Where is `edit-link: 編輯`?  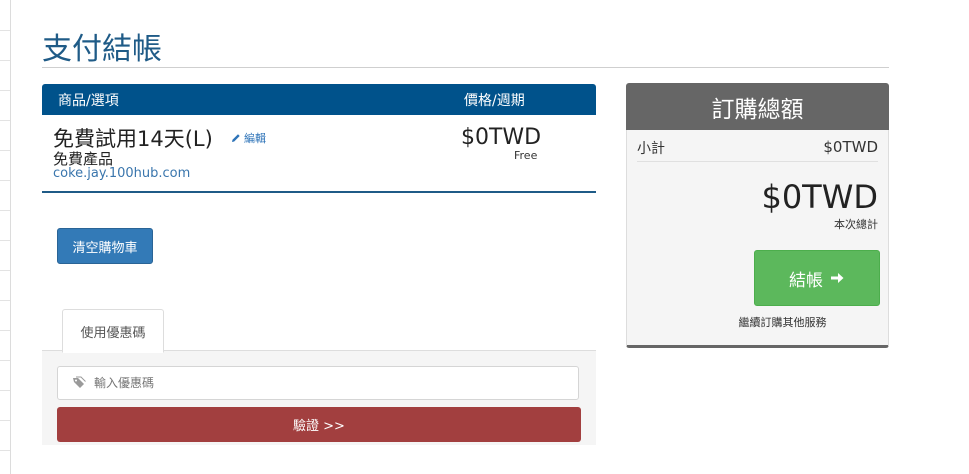
edit-link: 編輯 is located at coordinates (248, 138).